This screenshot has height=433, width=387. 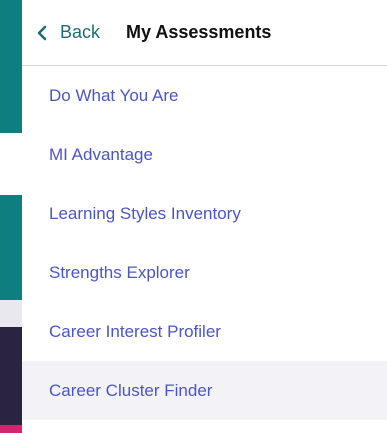 What do you see at coordinates (42, 33) in the screenshot?
I see `chevron-left-icon` at bounding box center [42, 33].